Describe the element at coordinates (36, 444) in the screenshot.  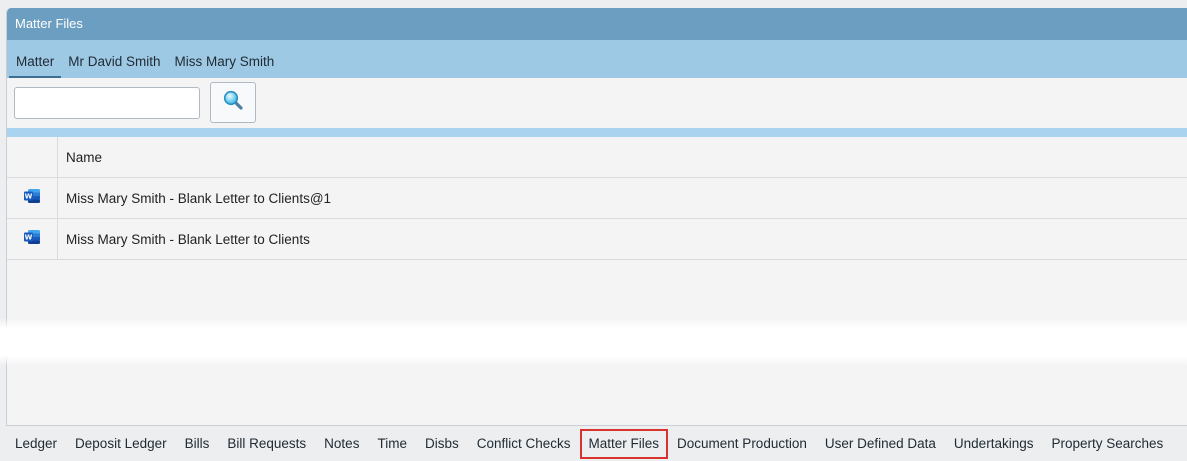
I see `tab-ledger: Ledger` at that location.